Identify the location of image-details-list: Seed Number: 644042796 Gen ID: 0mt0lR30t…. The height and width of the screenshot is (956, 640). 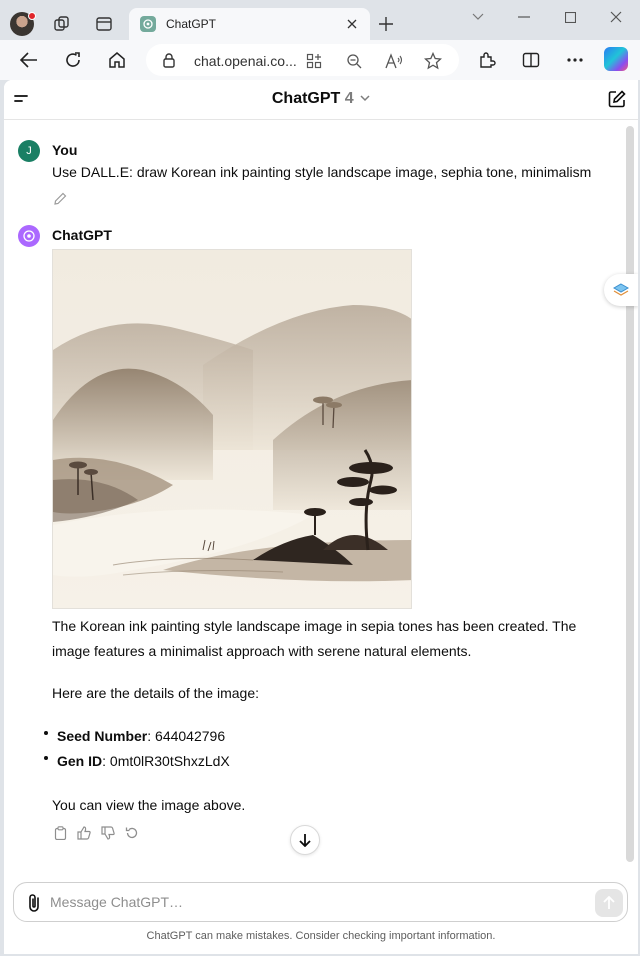
(137, 749).